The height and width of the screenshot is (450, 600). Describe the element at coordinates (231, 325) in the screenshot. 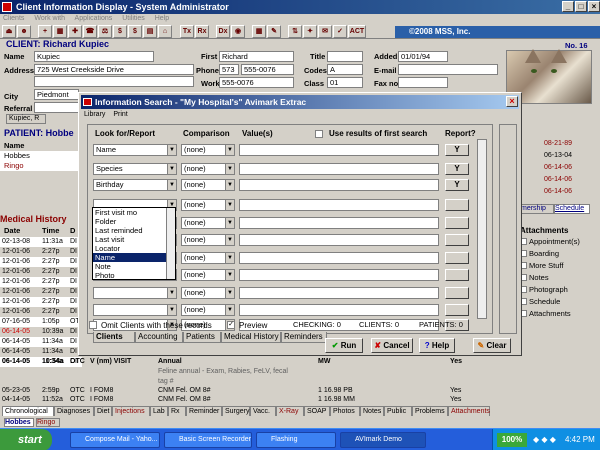

I see `preview-checkbox: ✓` at that location.